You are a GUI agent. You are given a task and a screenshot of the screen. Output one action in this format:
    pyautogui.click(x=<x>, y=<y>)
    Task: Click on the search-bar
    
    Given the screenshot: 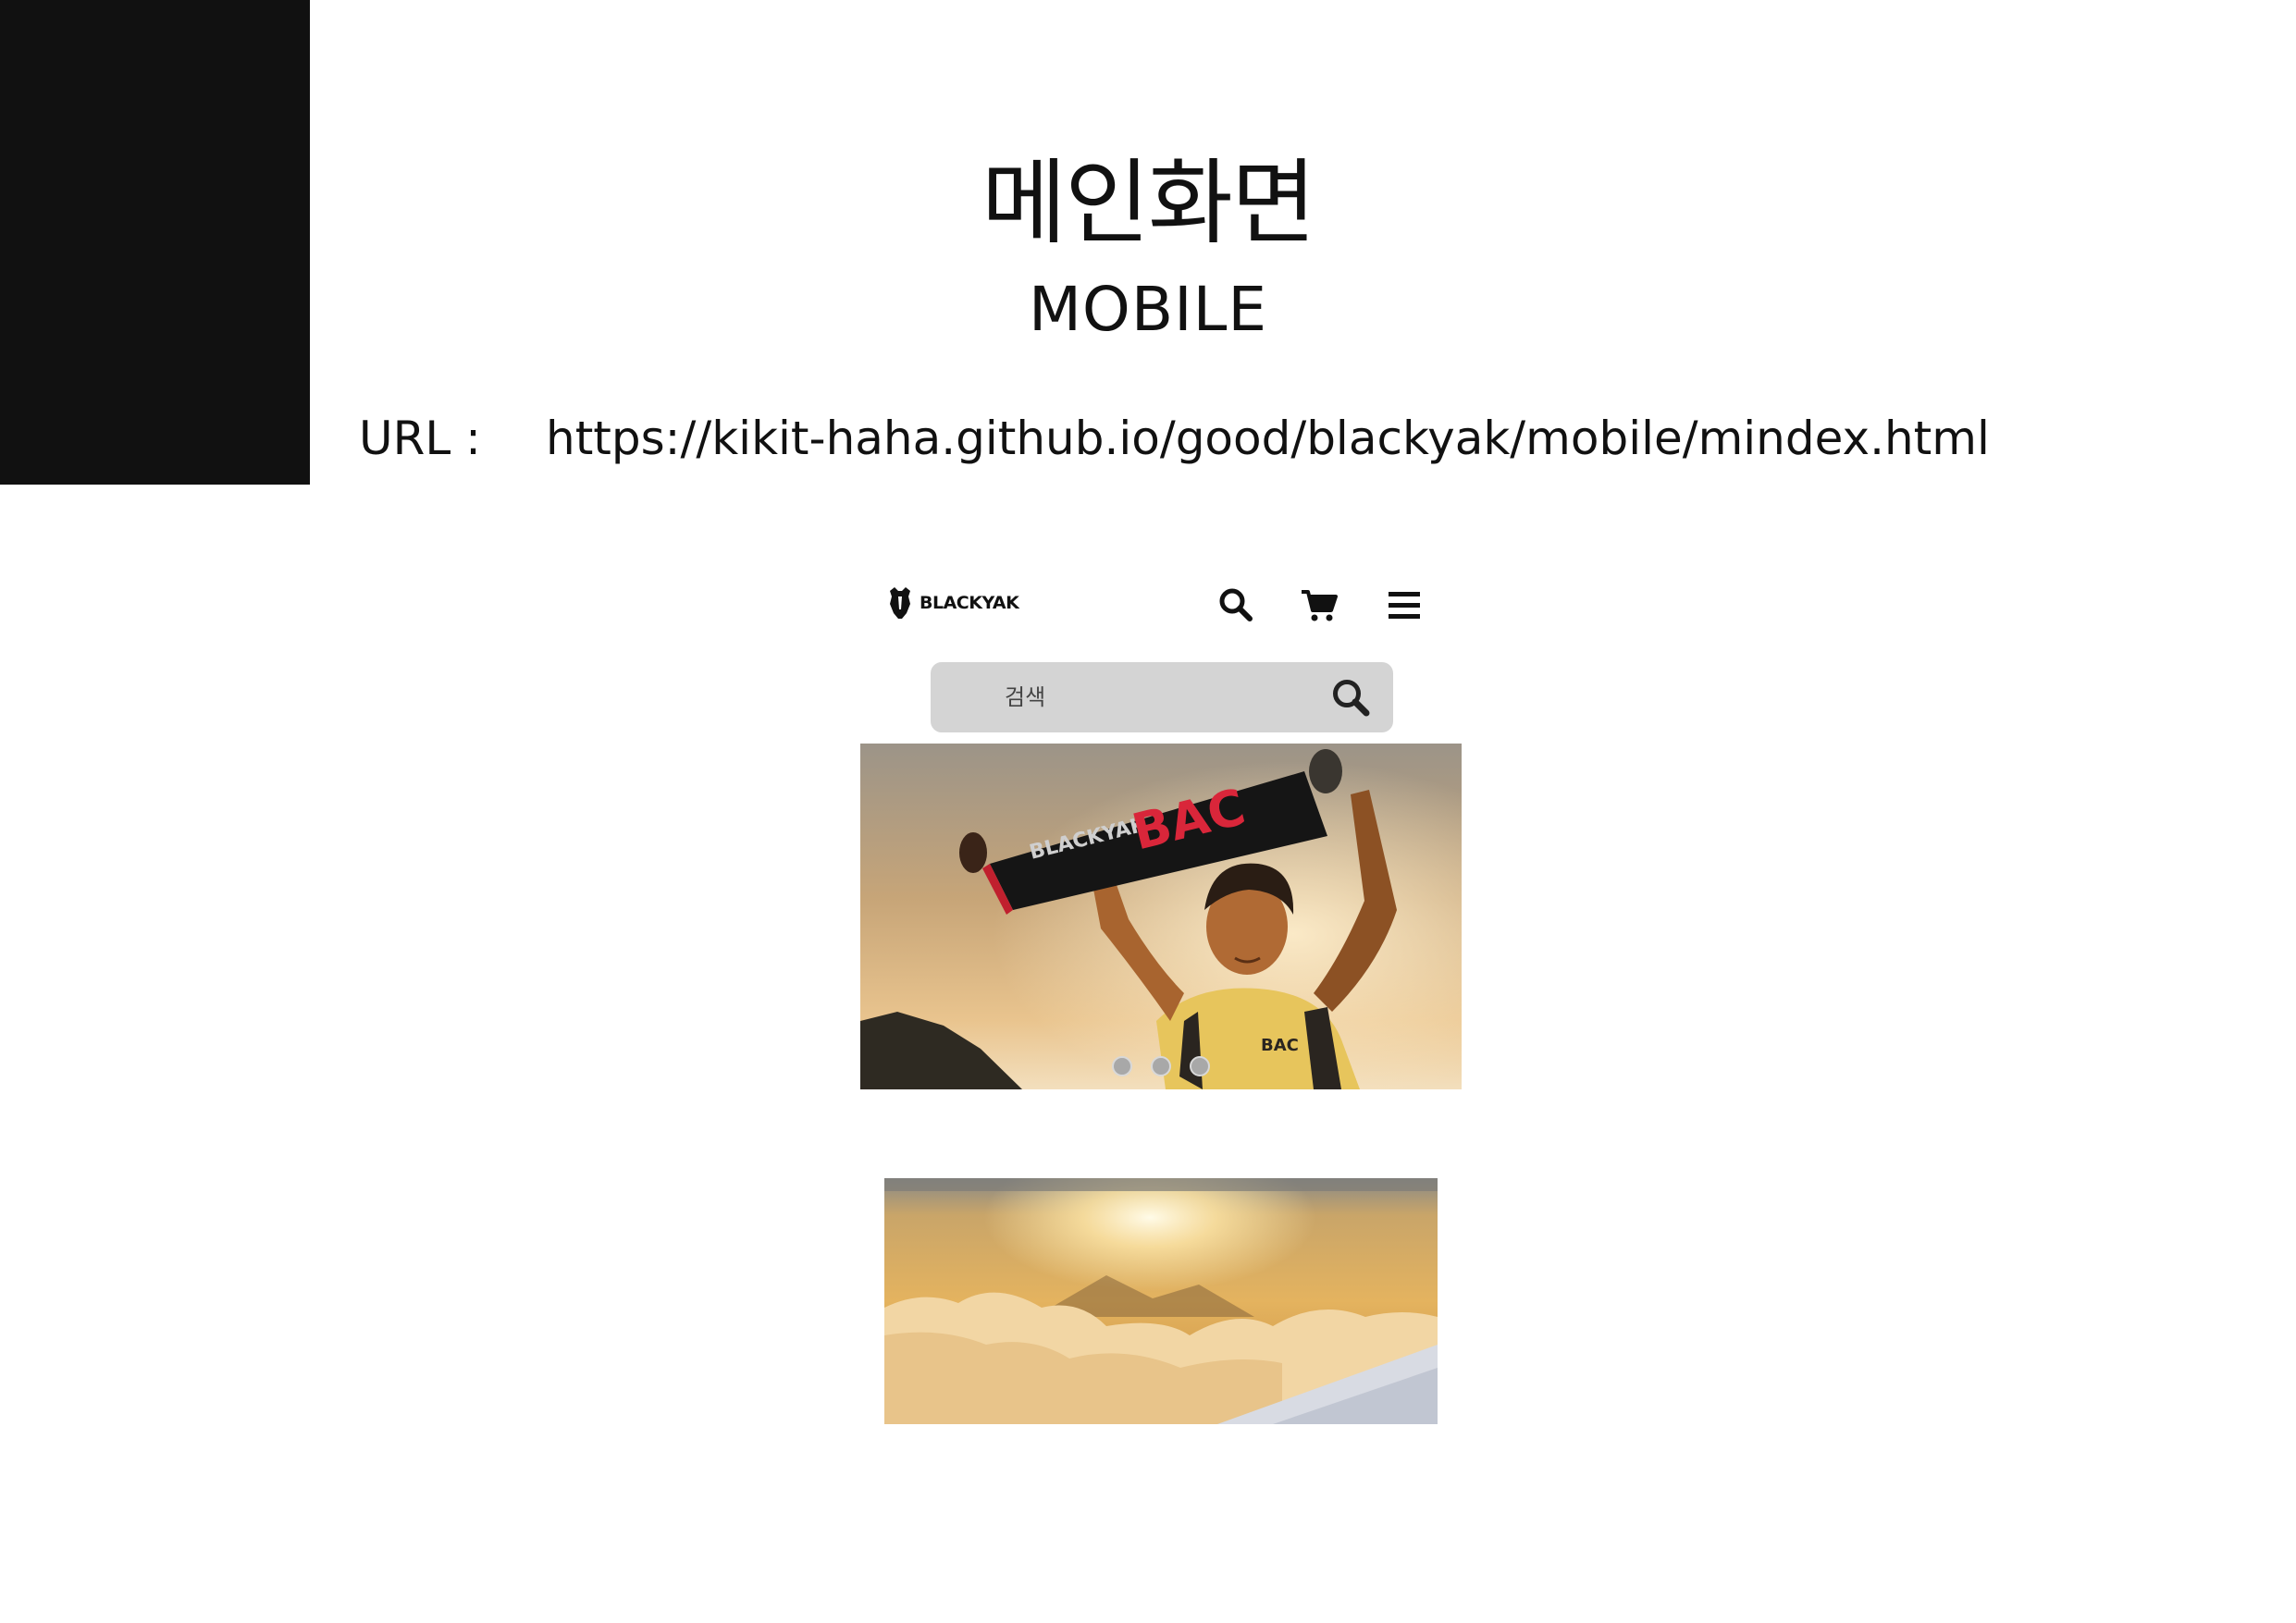 What is the action you would take?
    pyautogui.click(x=1162, y=697)
    